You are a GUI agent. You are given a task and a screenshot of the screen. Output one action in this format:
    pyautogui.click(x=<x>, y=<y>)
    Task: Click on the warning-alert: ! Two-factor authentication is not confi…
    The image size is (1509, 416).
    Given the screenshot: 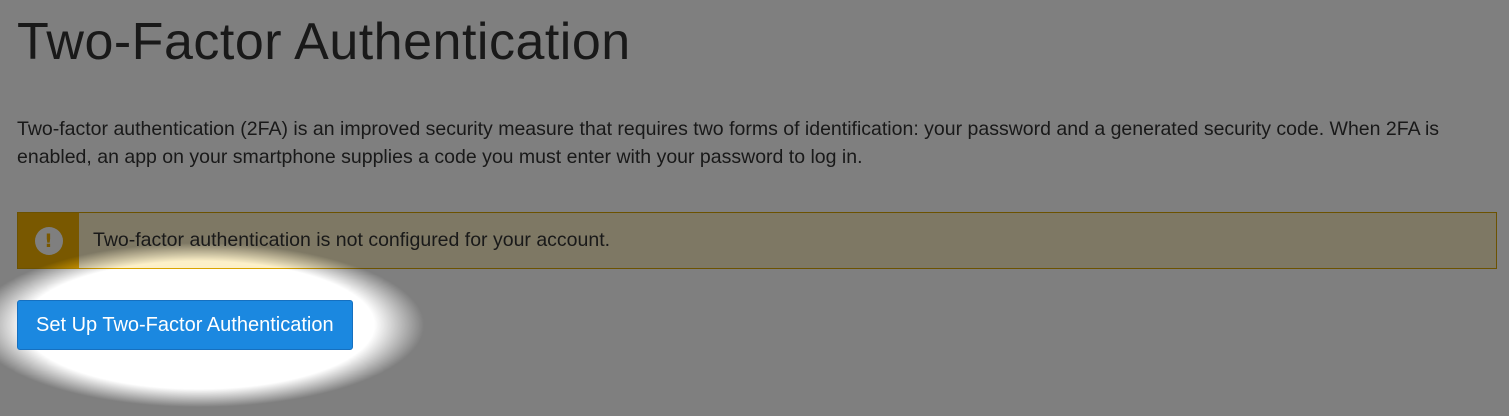 What is the action you would take?
    pyautogui.click(x=757, y=240)
    